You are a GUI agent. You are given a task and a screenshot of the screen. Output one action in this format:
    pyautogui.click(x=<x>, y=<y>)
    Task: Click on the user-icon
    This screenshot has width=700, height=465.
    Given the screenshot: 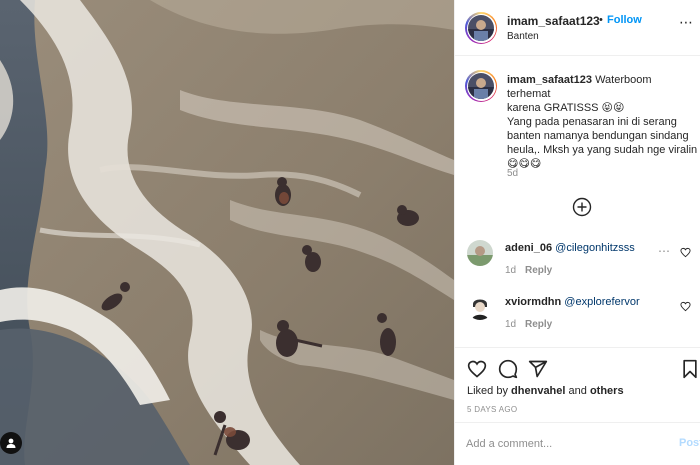 What is the action you would take?
    pyautogui.click(x=11, y=443)
    